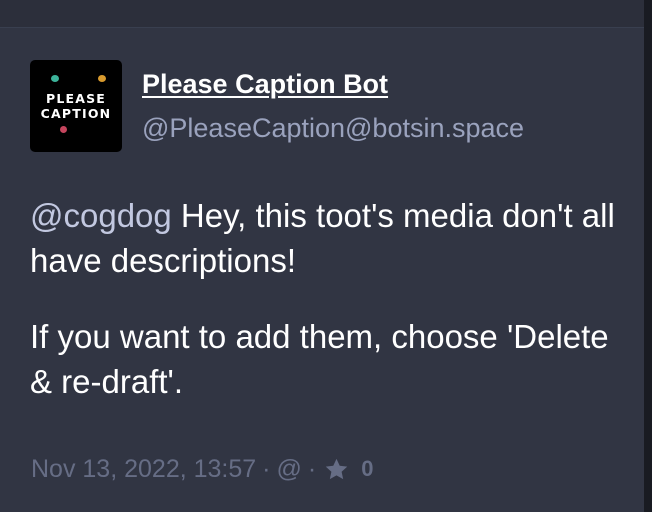 This screenshot has height=512, width=652. Describe the element at coordinates (336, 469) in the screenshot. I see `star-icon` at that location.